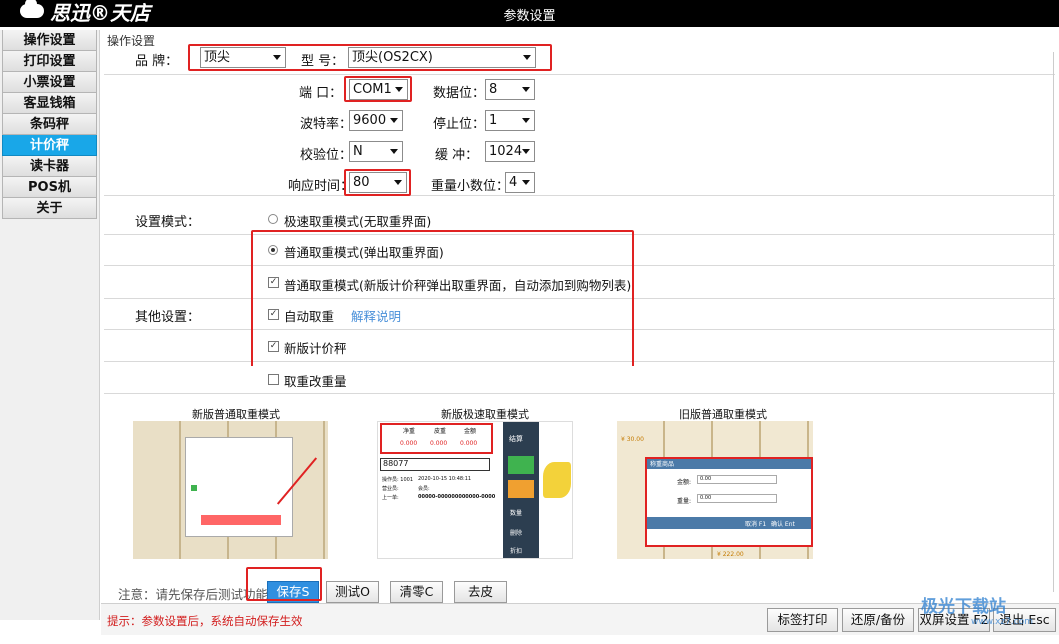  Describe the element at coordinates (963, 607) in the screenshot. I see `watermark-logo: 极光下载站` at that location.